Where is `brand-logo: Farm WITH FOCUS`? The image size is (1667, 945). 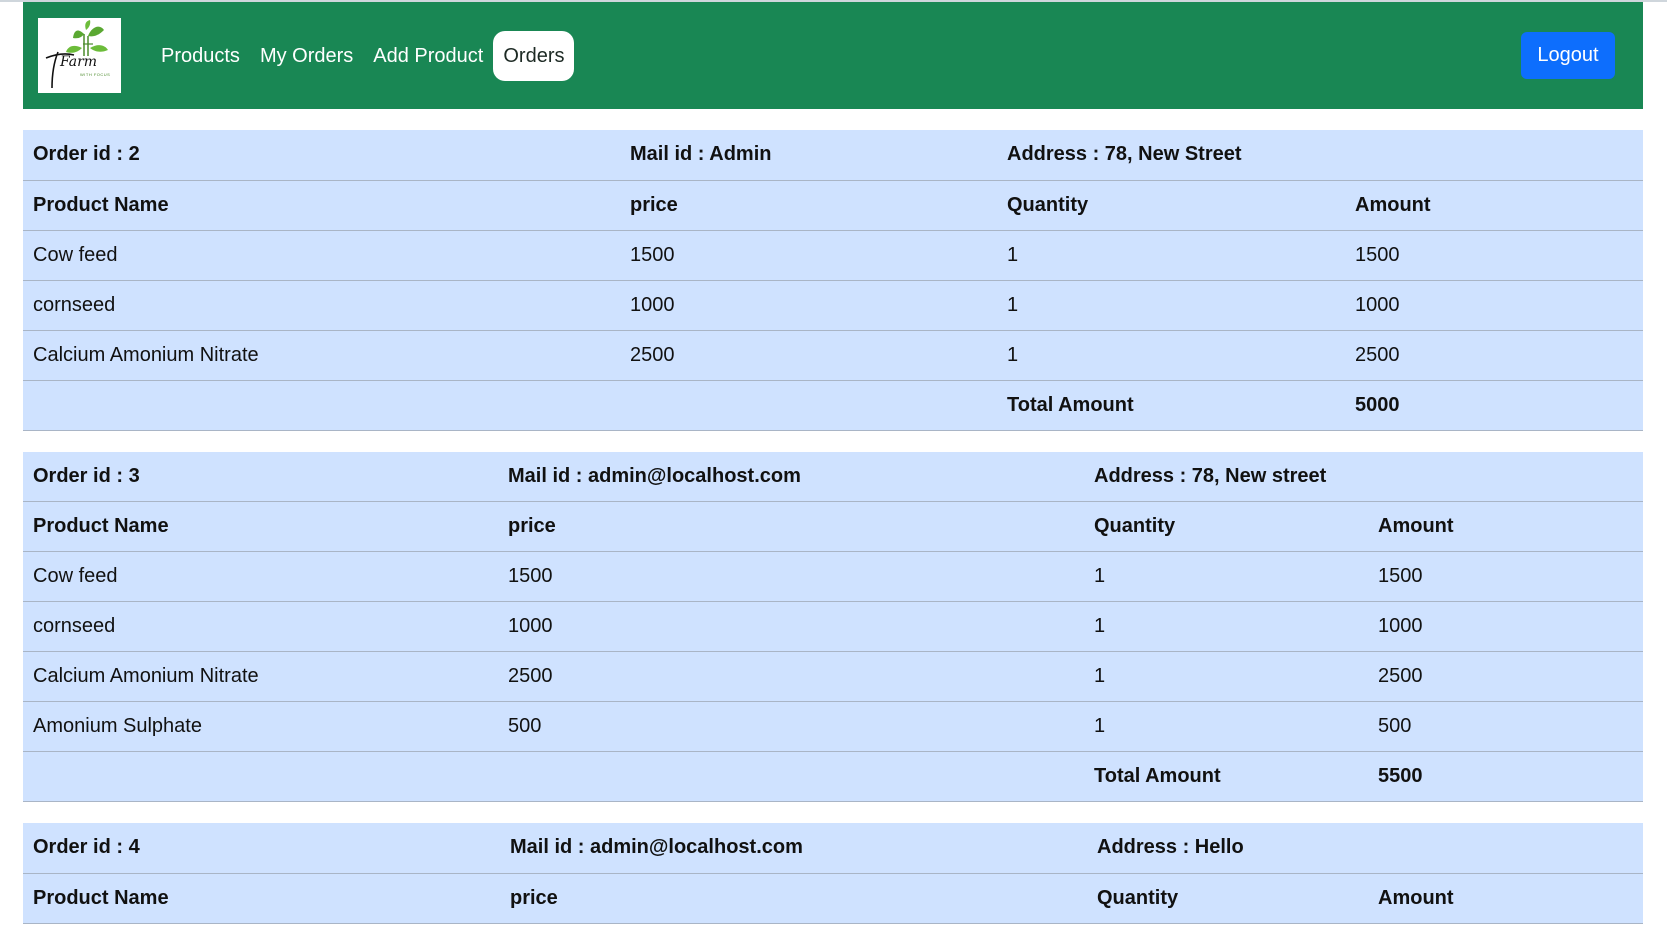 brand-logo: Farm WITH FOCUS is located at coordinates (79, 55).